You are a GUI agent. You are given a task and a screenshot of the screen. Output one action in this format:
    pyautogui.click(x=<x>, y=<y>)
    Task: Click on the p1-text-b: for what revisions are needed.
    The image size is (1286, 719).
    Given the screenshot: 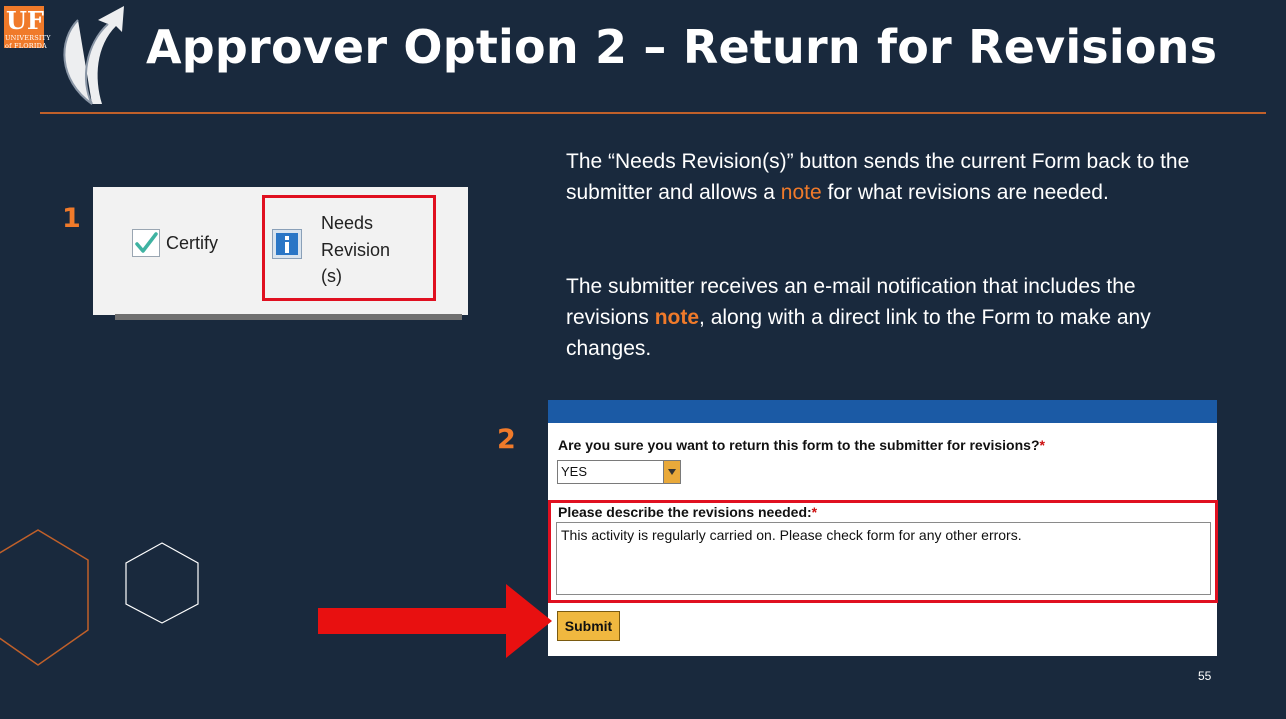 What is the action you would take?
    pyautogui.click(x=965, y=192)
    